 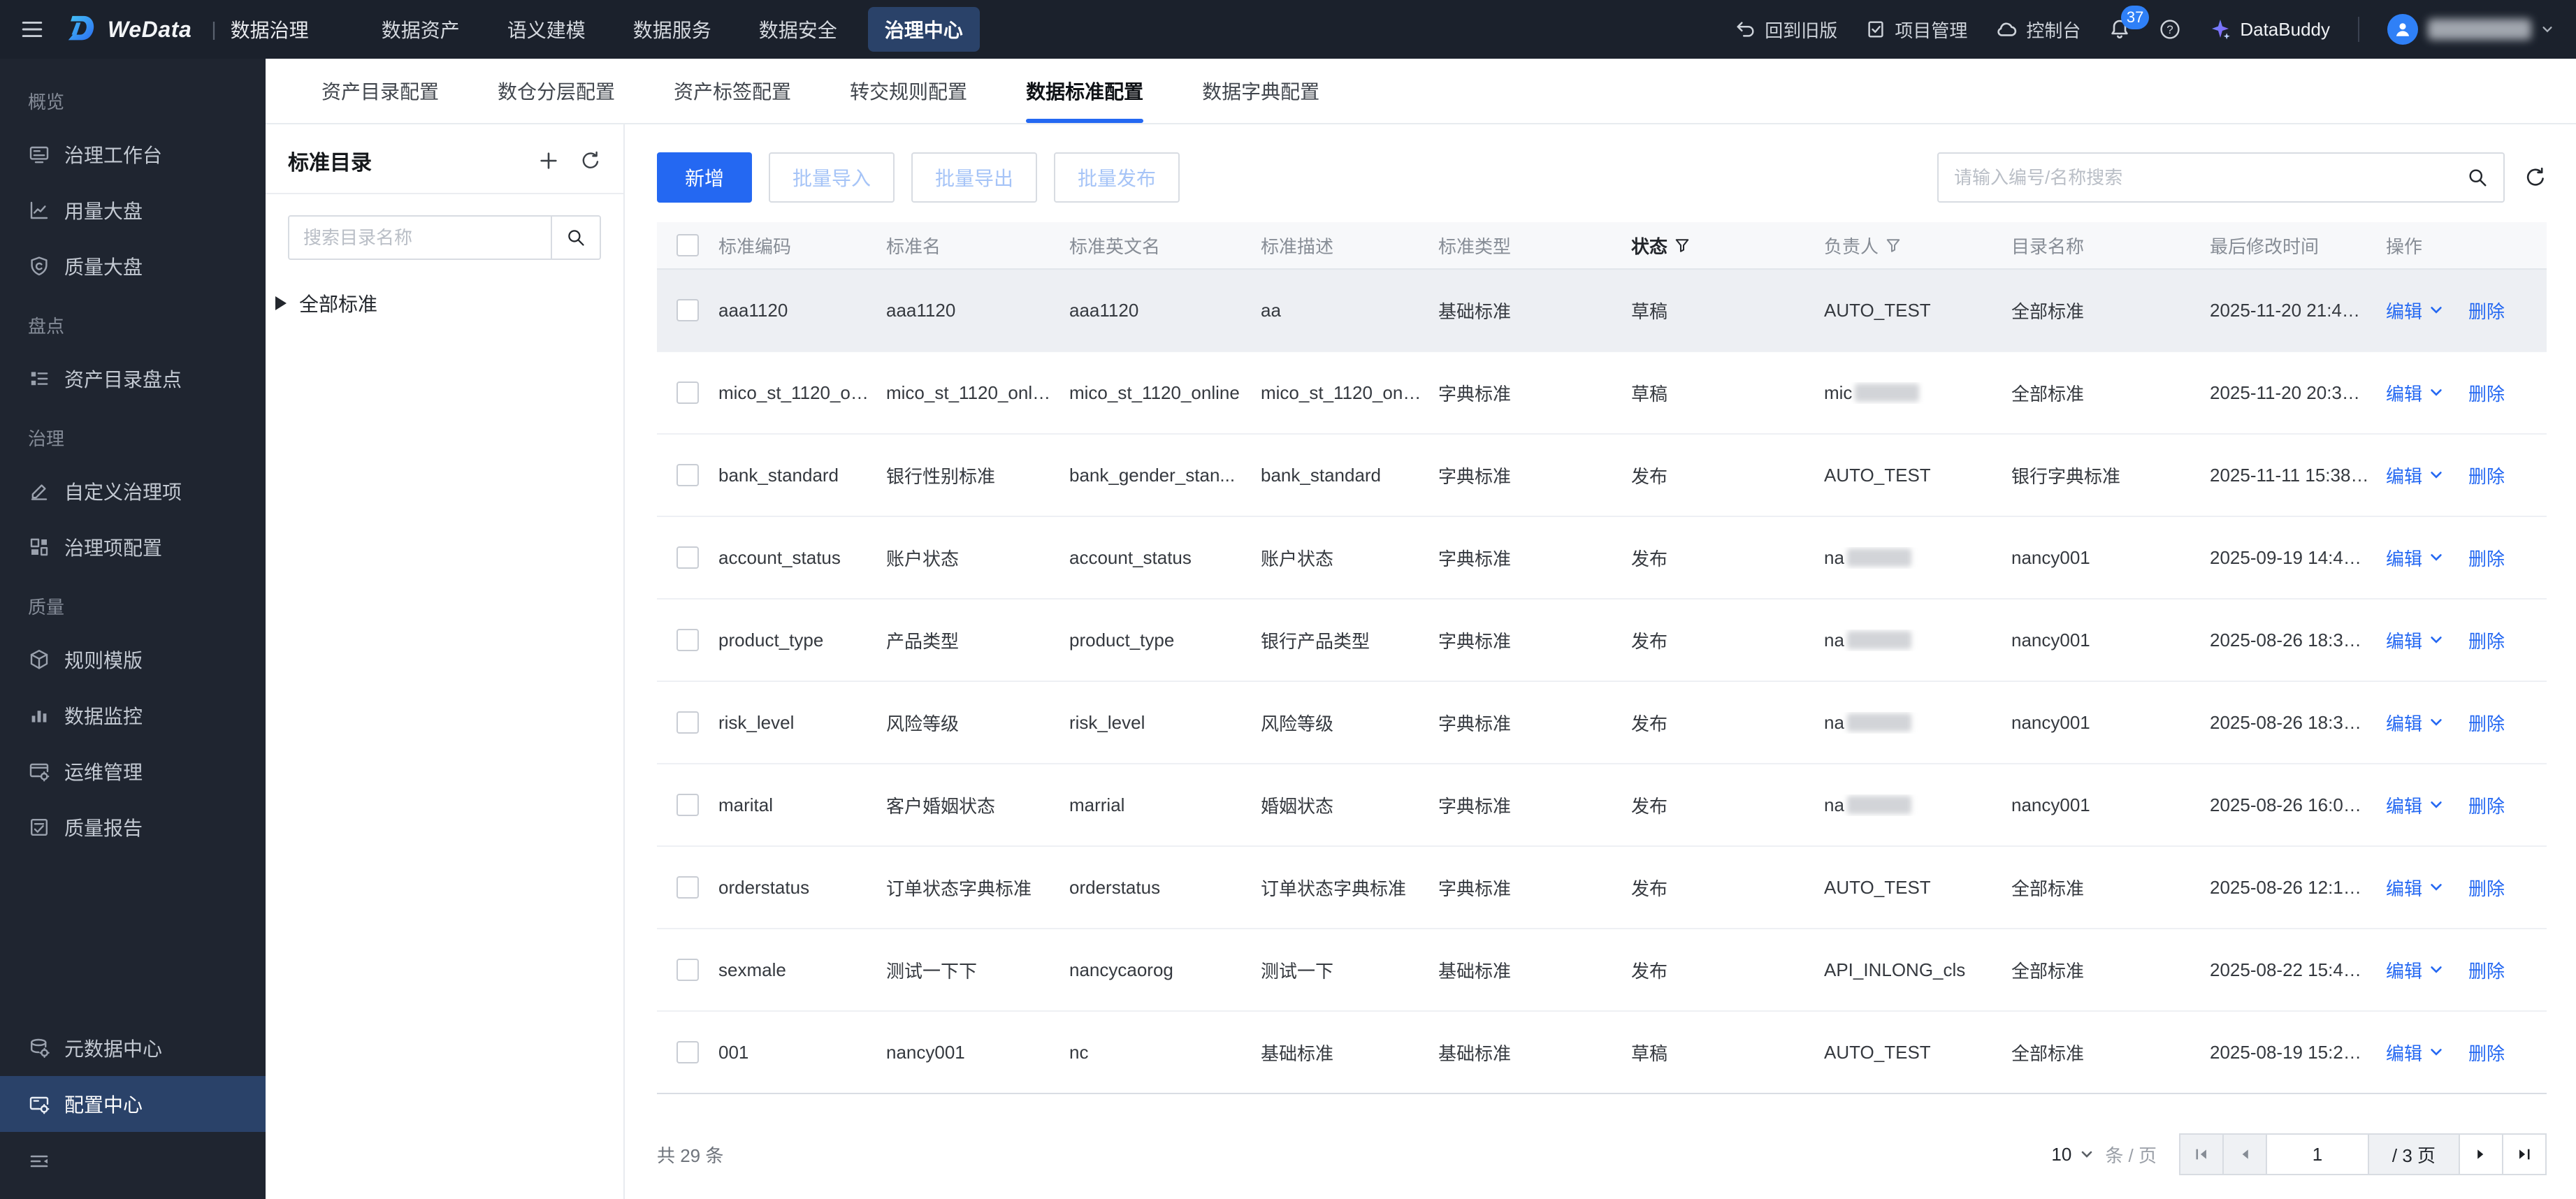 I want to click on brand: WeData | 数据治理, so click(x=186, y=29).